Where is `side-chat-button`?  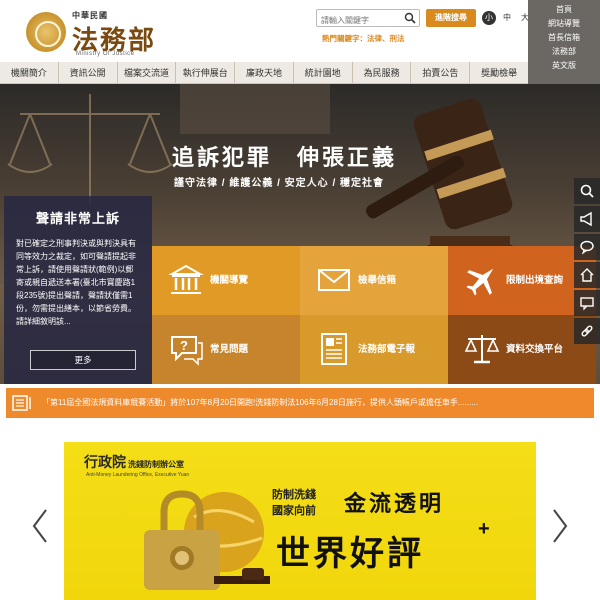
side-chat-button is located at coordinates (587, 247).